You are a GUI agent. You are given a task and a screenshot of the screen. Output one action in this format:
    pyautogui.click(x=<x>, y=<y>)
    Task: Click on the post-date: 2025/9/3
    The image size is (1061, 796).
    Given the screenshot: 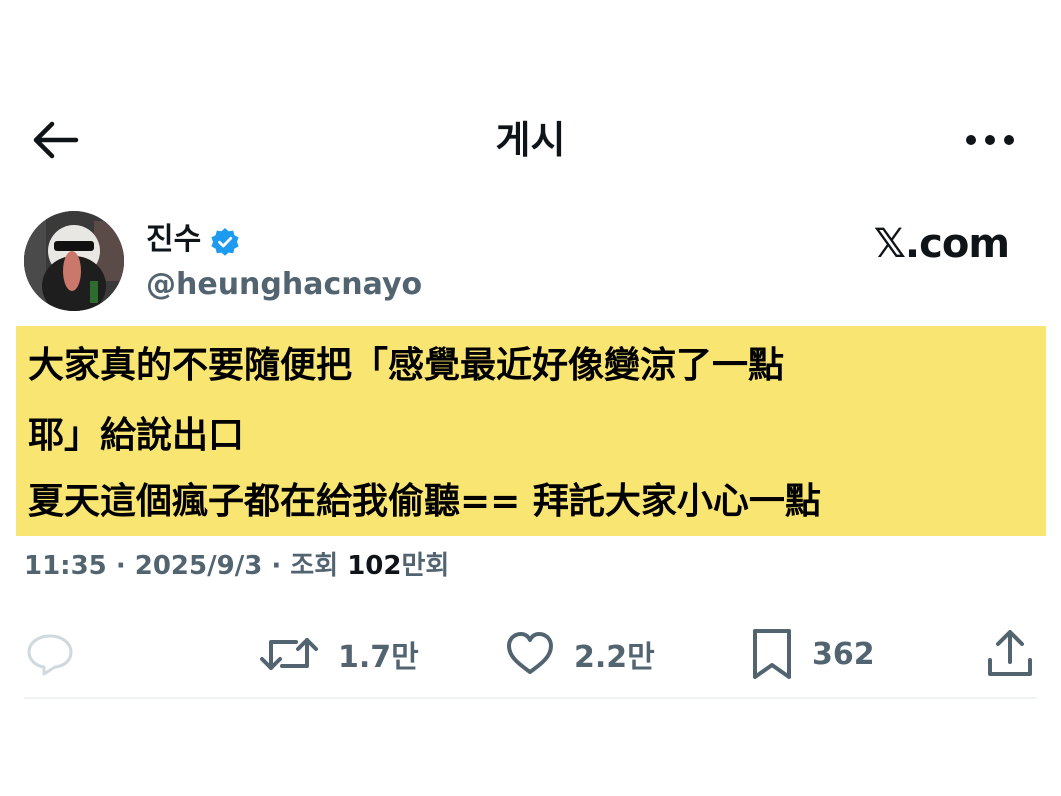 What is the action you would take?
    pyautogui.click(x=199, y=566)
    